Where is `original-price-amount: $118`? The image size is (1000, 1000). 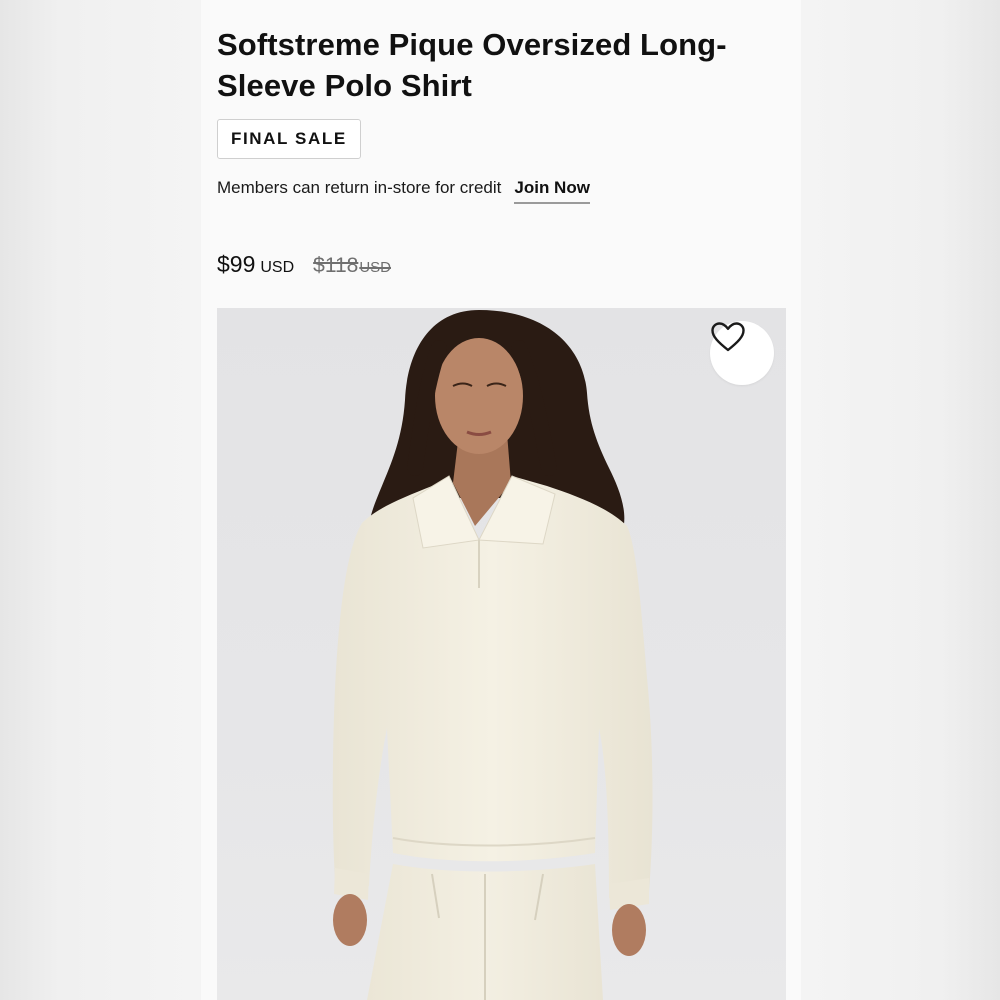 original-price-amount: $118 is located at coordinates (336, 265).